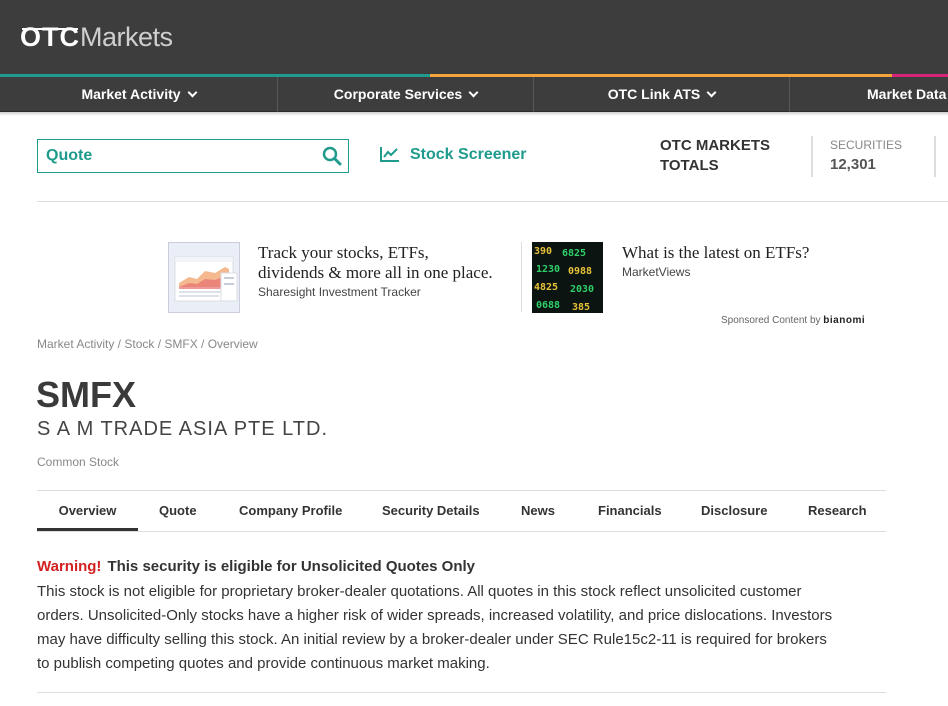 The image size is (948, 706). What do you see at coordinates (375, 272) in the screenshot?
I see `ad-title-line: dividends & more all in one place.` at bounding box center [375, 272].